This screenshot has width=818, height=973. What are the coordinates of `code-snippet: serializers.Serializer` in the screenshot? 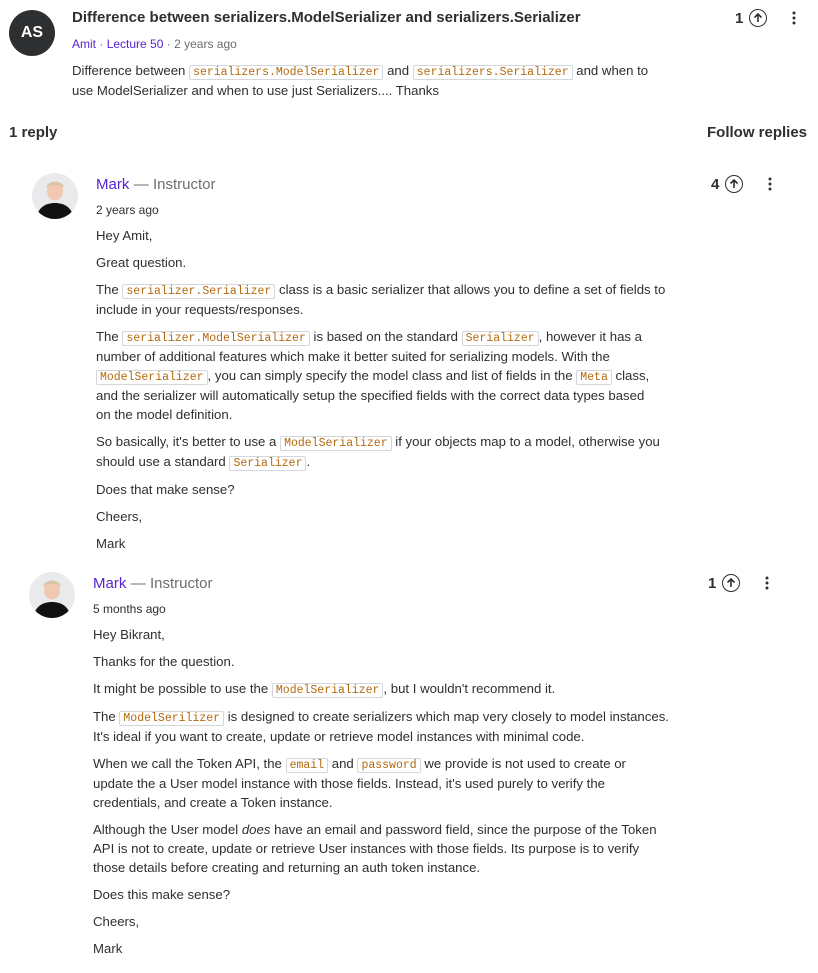 It's located at (492, 72).